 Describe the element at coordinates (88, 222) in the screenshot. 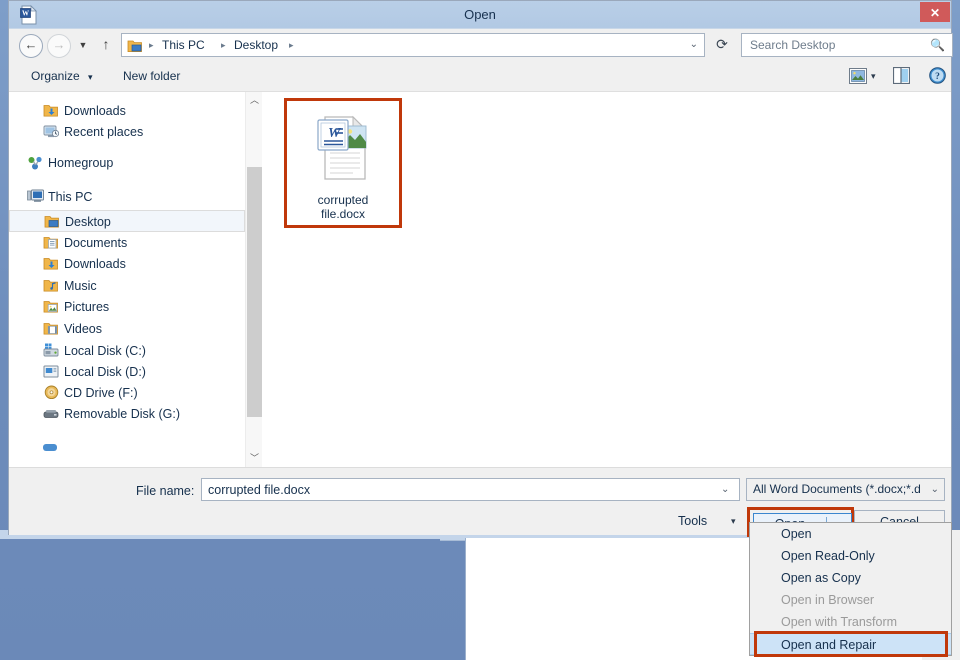

I see `sidebar-item-label: Desktop` at that location.